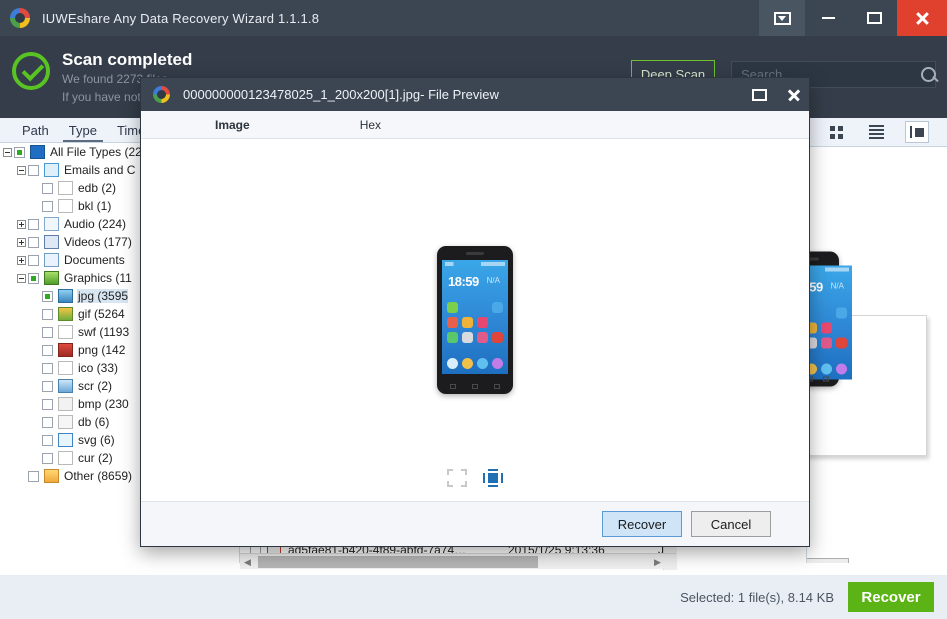 The width and height of the screenshot is (947, 619). Describe the element at coordinates (51, 476) in the screenshot. I see `folder-icon` at that location.